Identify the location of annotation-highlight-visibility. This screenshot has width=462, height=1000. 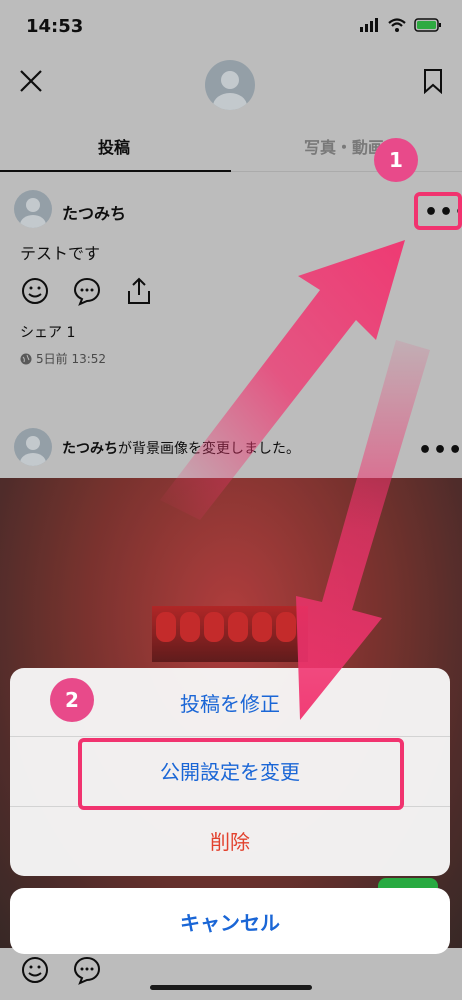
(241, 774).